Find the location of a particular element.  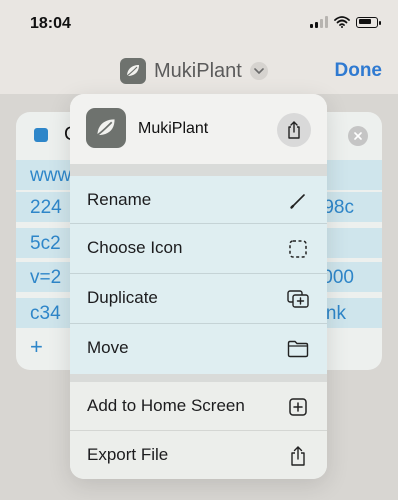

pencil-icon is located at coordinates (298, 201).